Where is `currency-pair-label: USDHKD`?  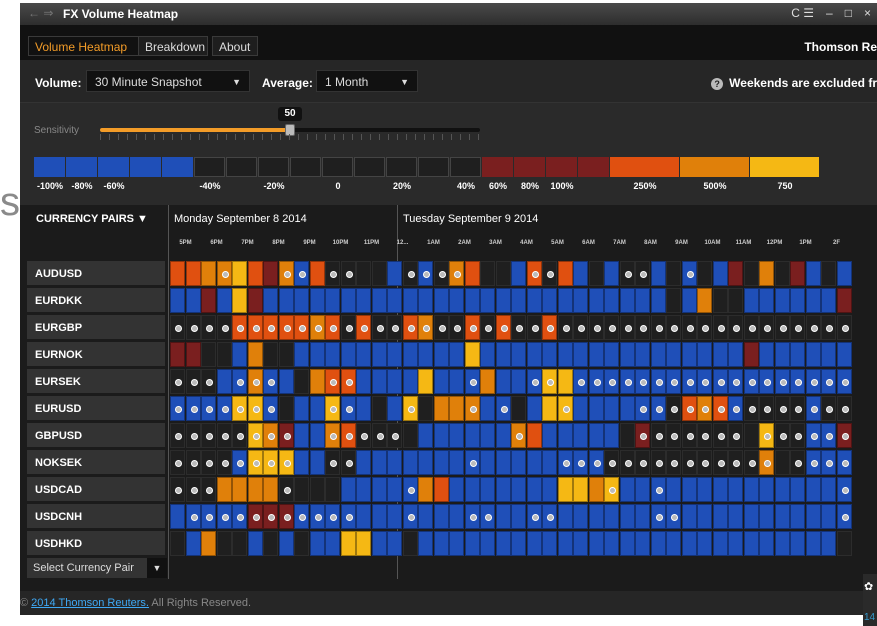 currency-pair-label: USDHKD is located at coordinates (96, 544).